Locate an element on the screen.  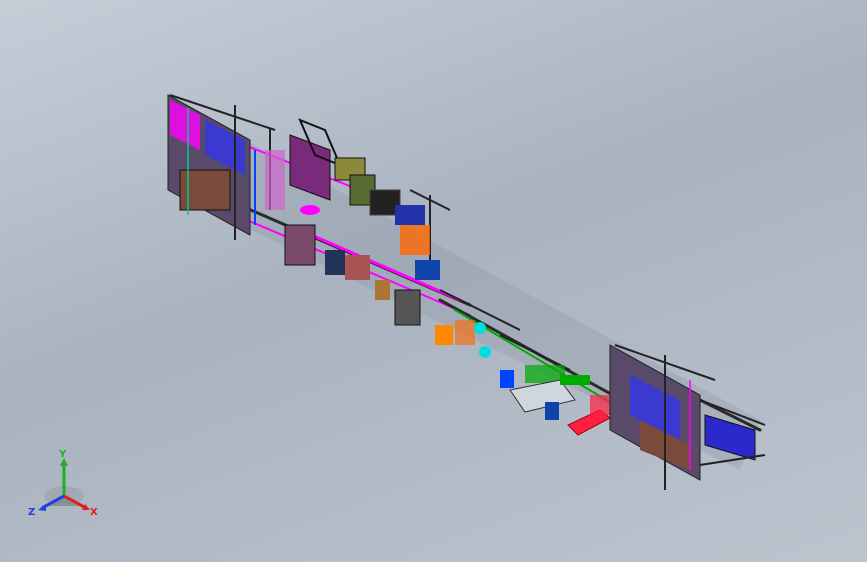
x-axis-label: X is located at coordinates (94, 512).